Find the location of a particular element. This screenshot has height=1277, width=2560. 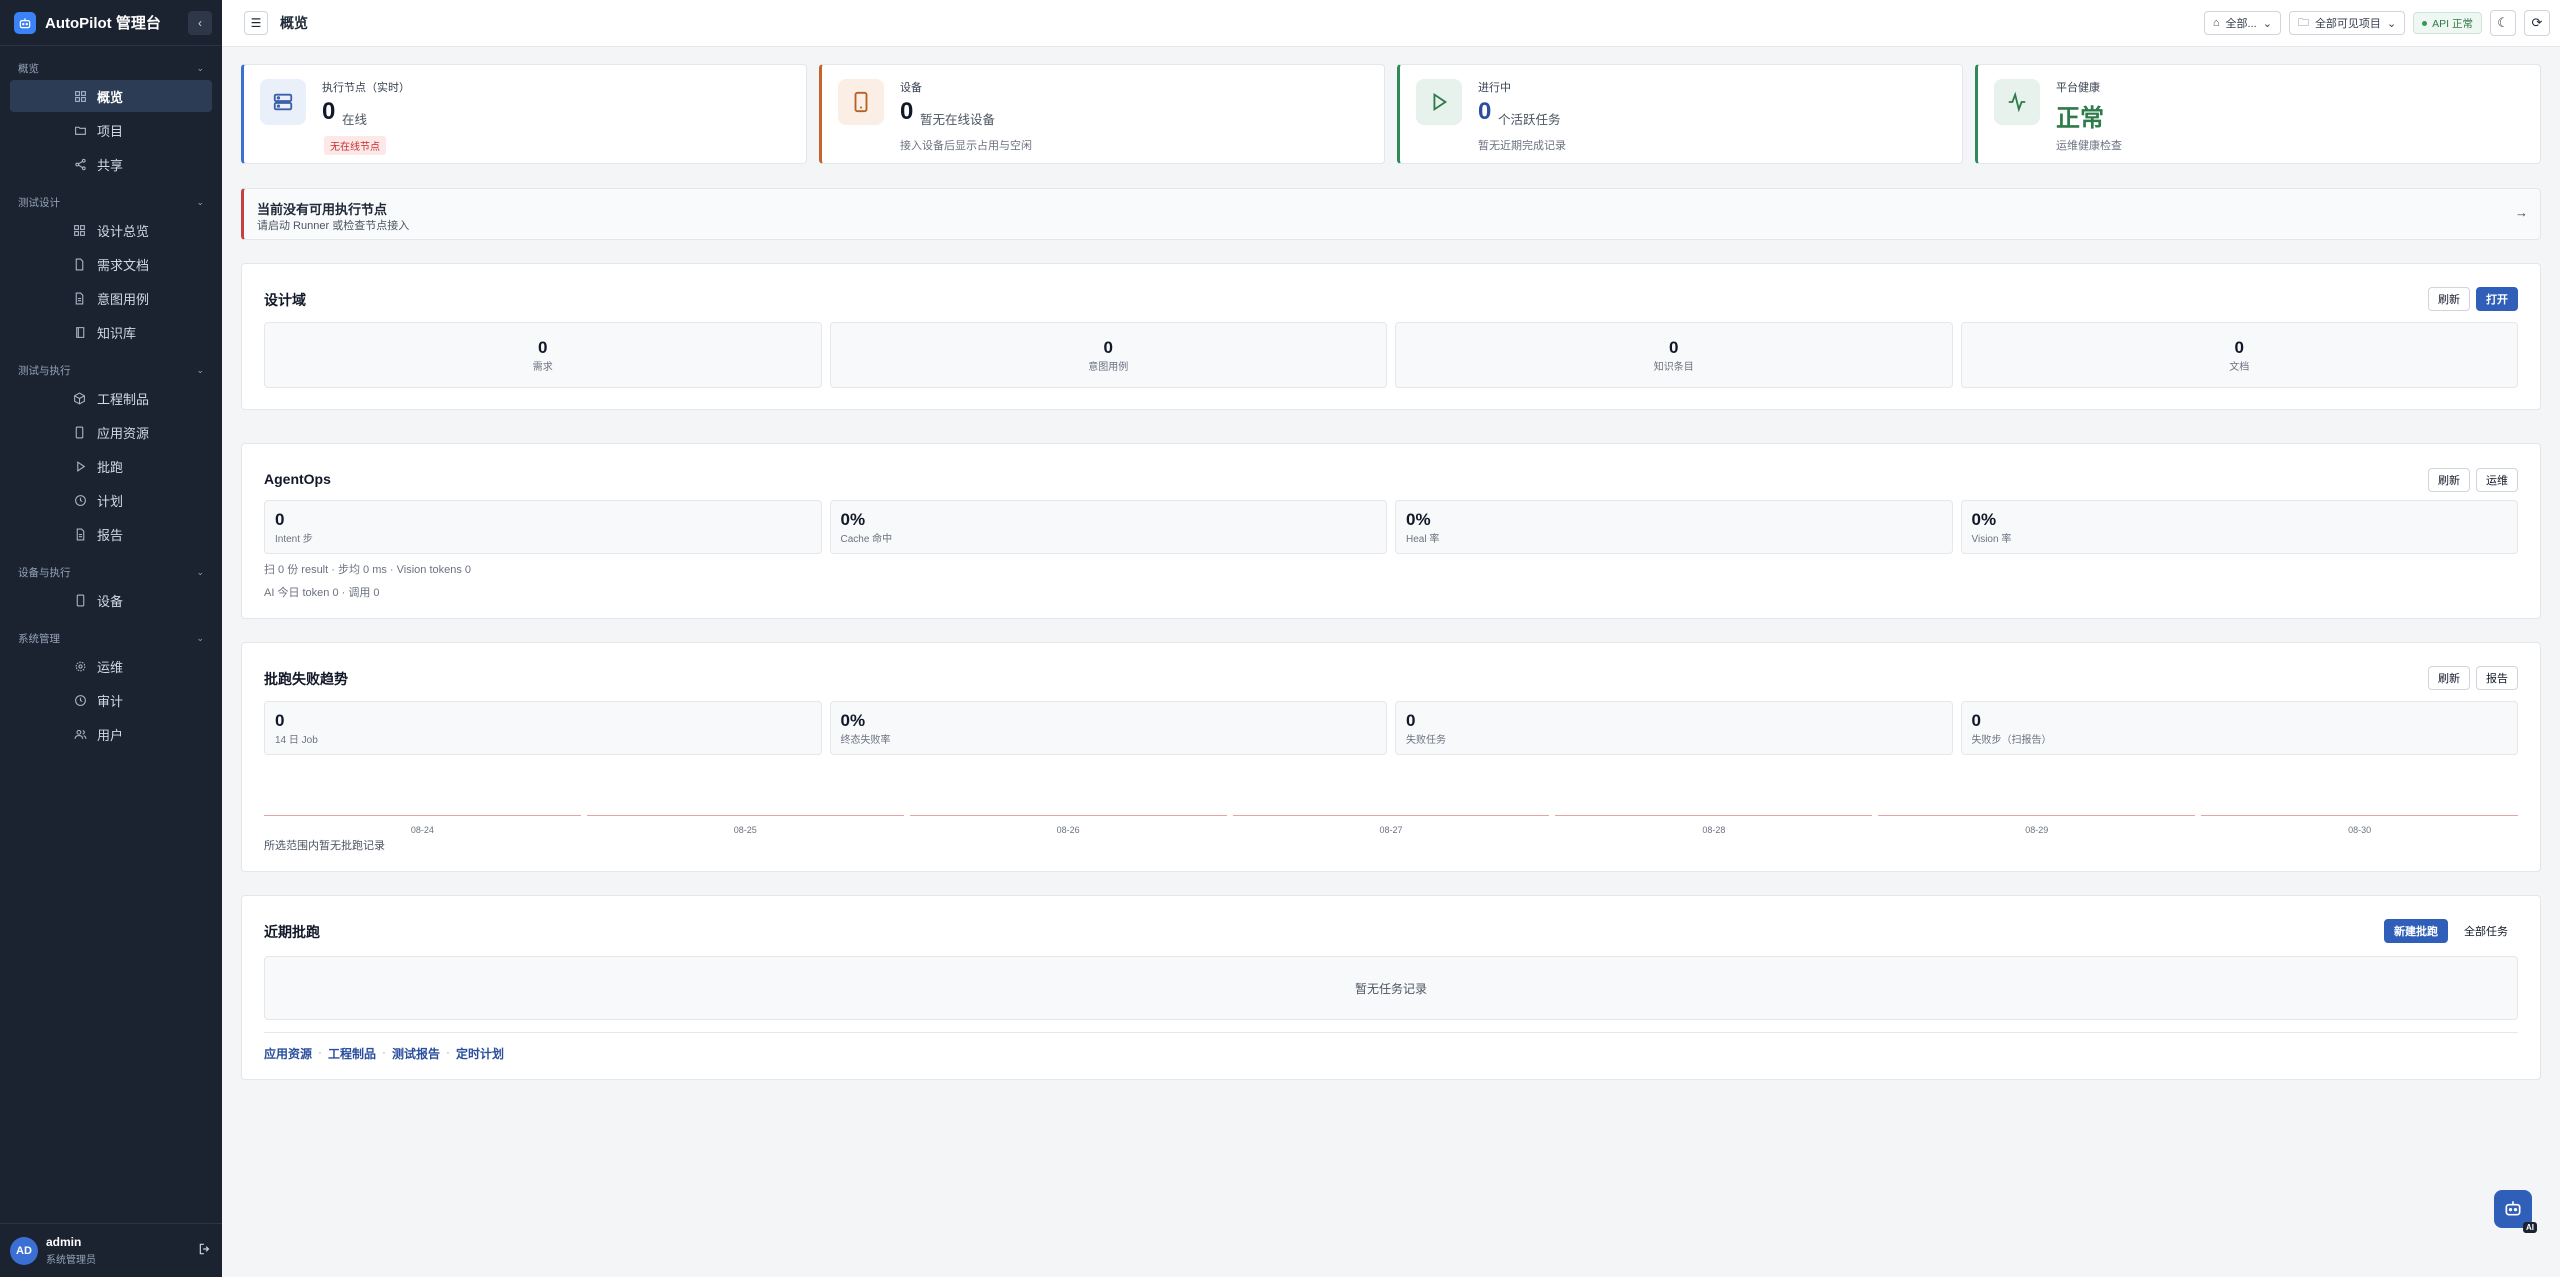

sidebar-item-artifacts: 工程制品 is located at coordinates (111, 398).